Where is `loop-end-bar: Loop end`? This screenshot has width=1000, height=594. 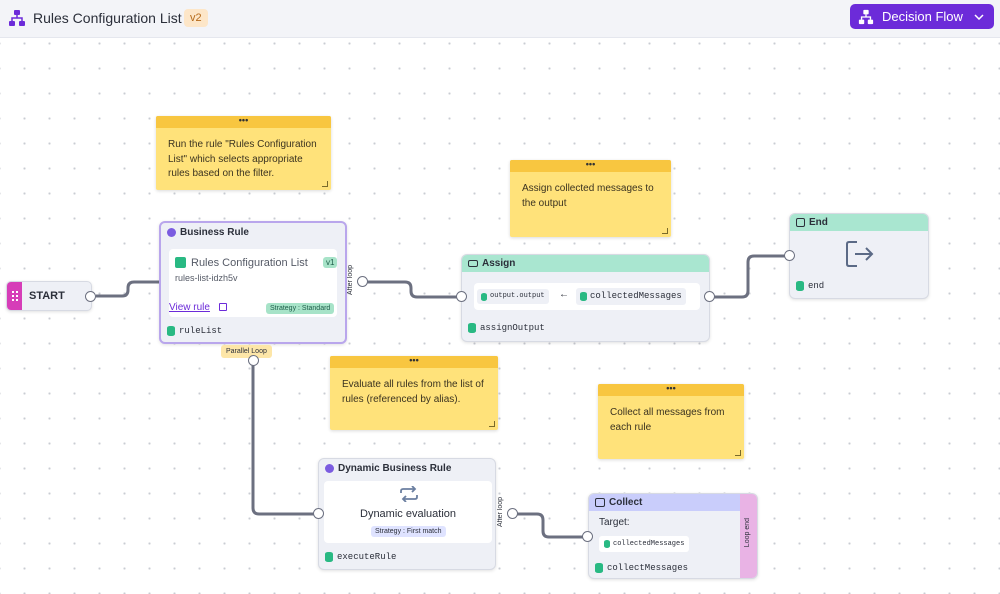
loop-end-bar: Loop end is located at coordinates (748, 536).